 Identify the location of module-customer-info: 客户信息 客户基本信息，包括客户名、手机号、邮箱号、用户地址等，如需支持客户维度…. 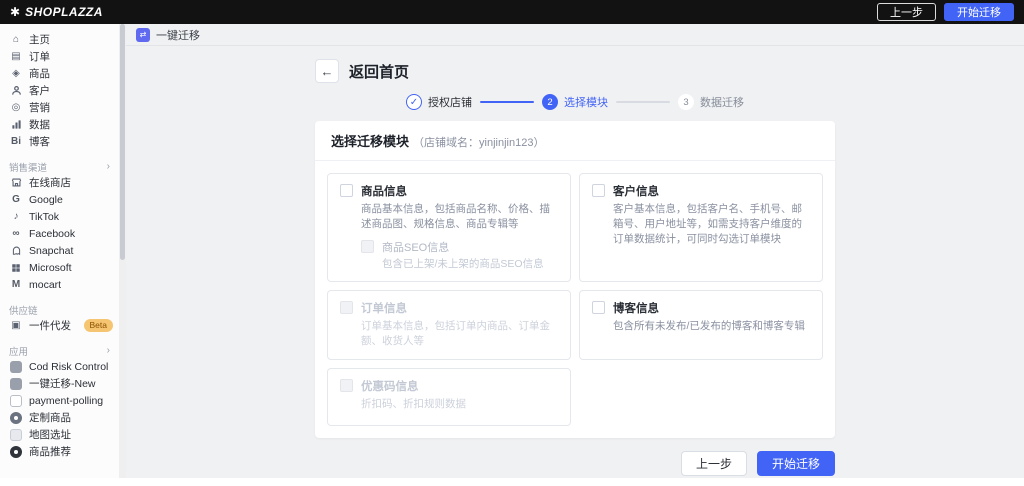
(701, 228).